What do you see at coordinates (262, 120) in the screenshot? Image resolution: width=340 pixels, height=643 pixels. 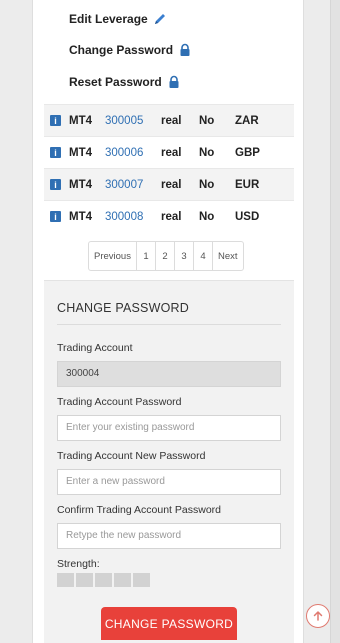 I see `currency-cell: ZAR` at bounding box center [262, 120].